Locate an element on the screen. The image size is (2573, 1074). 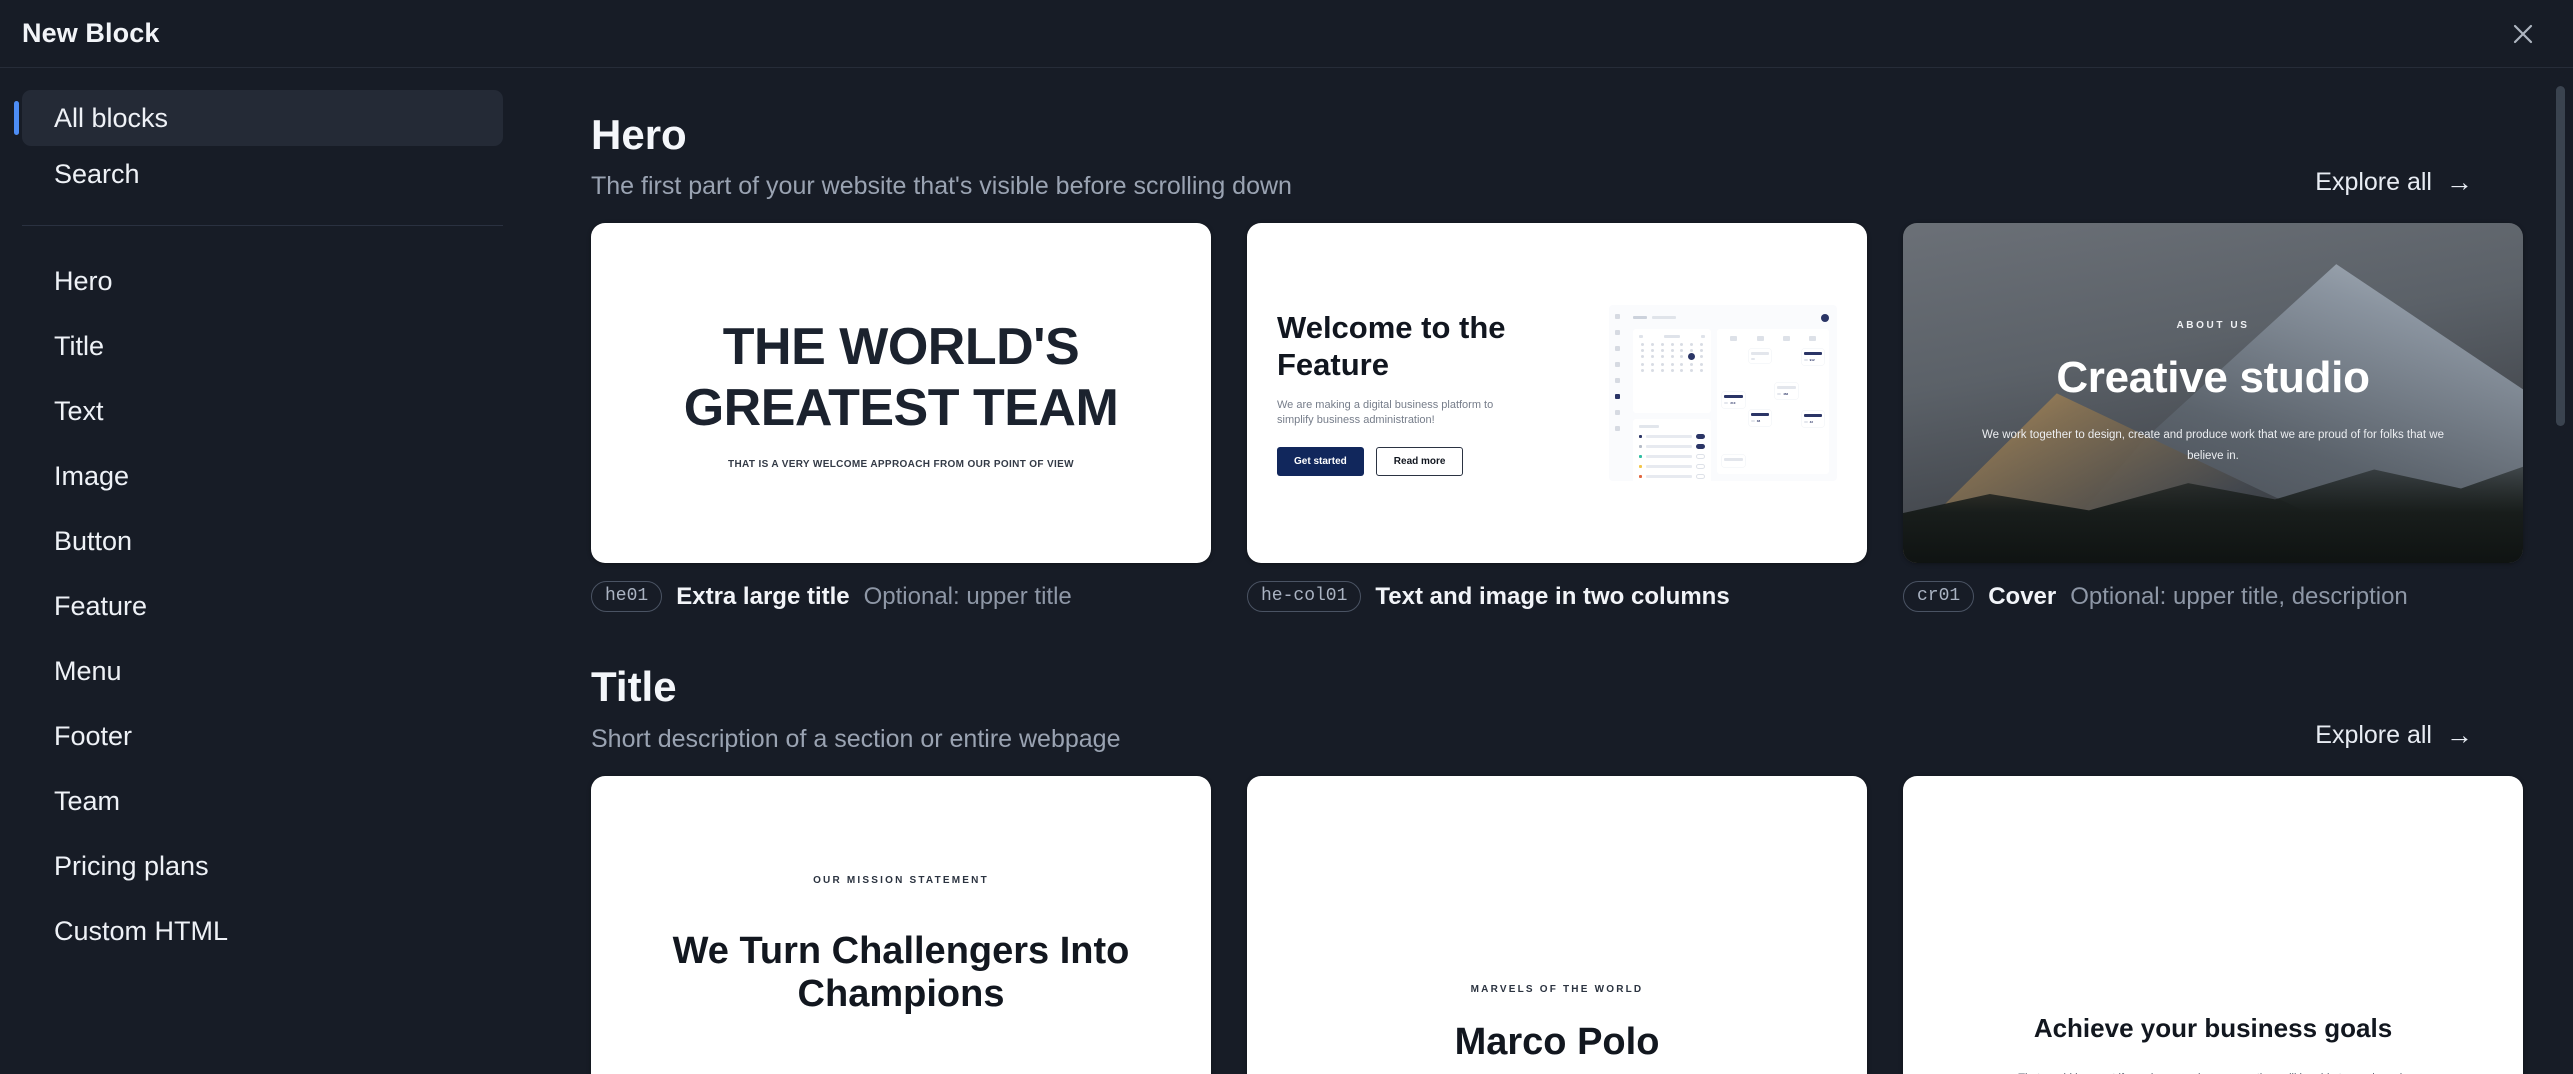
block-card-marco-polo: MARVELS OF THE WORLD Marco Polo is located at coordinates (1557, 924).